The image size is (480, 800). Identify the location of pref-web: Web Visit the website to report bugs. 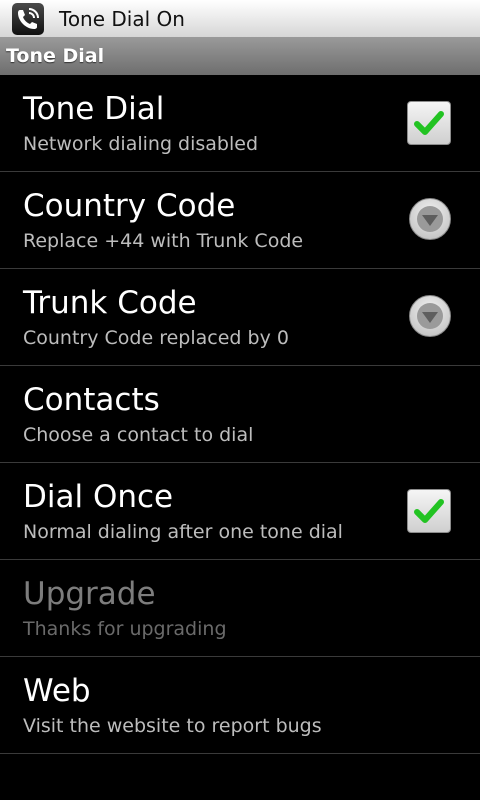
(240, 705).